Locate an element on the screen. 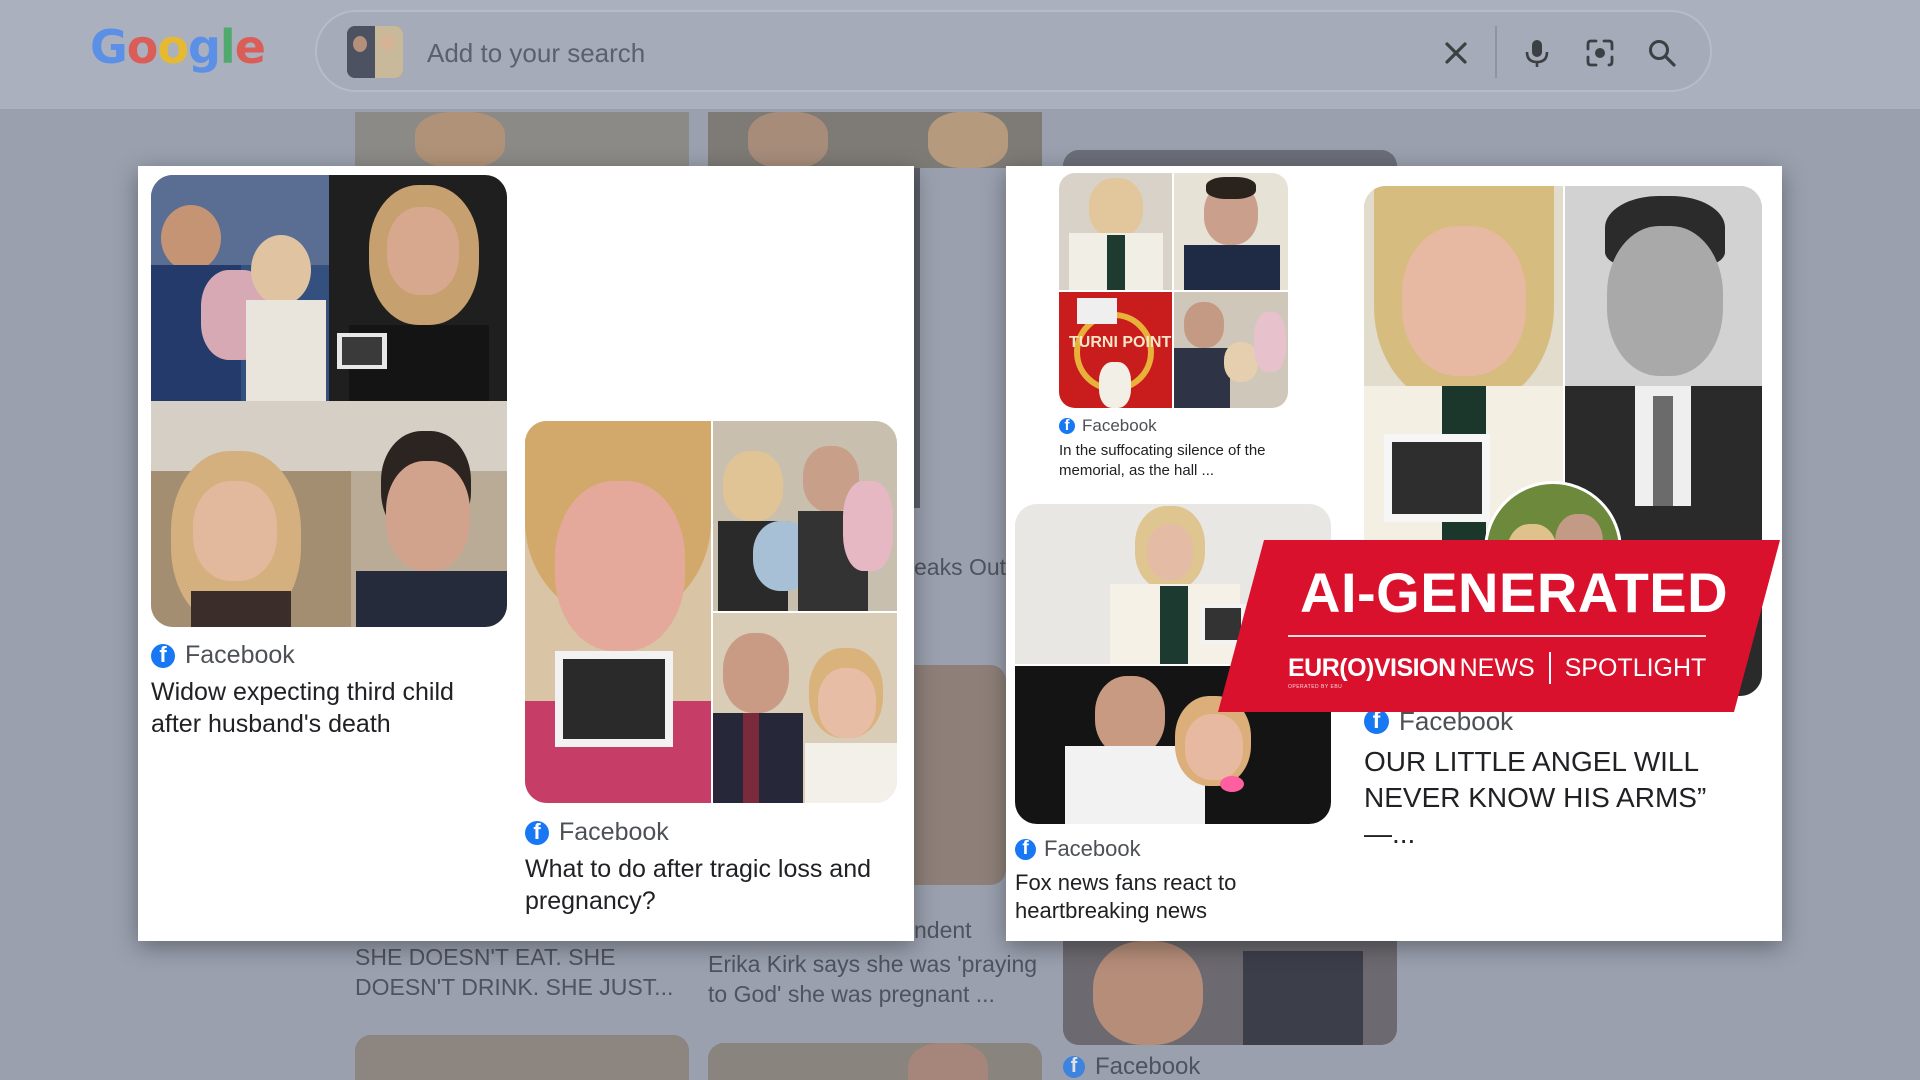 The height and width of the screenshot is (1080, 1920). search-bar: Add to your search is located at coordinates (1013, 51).